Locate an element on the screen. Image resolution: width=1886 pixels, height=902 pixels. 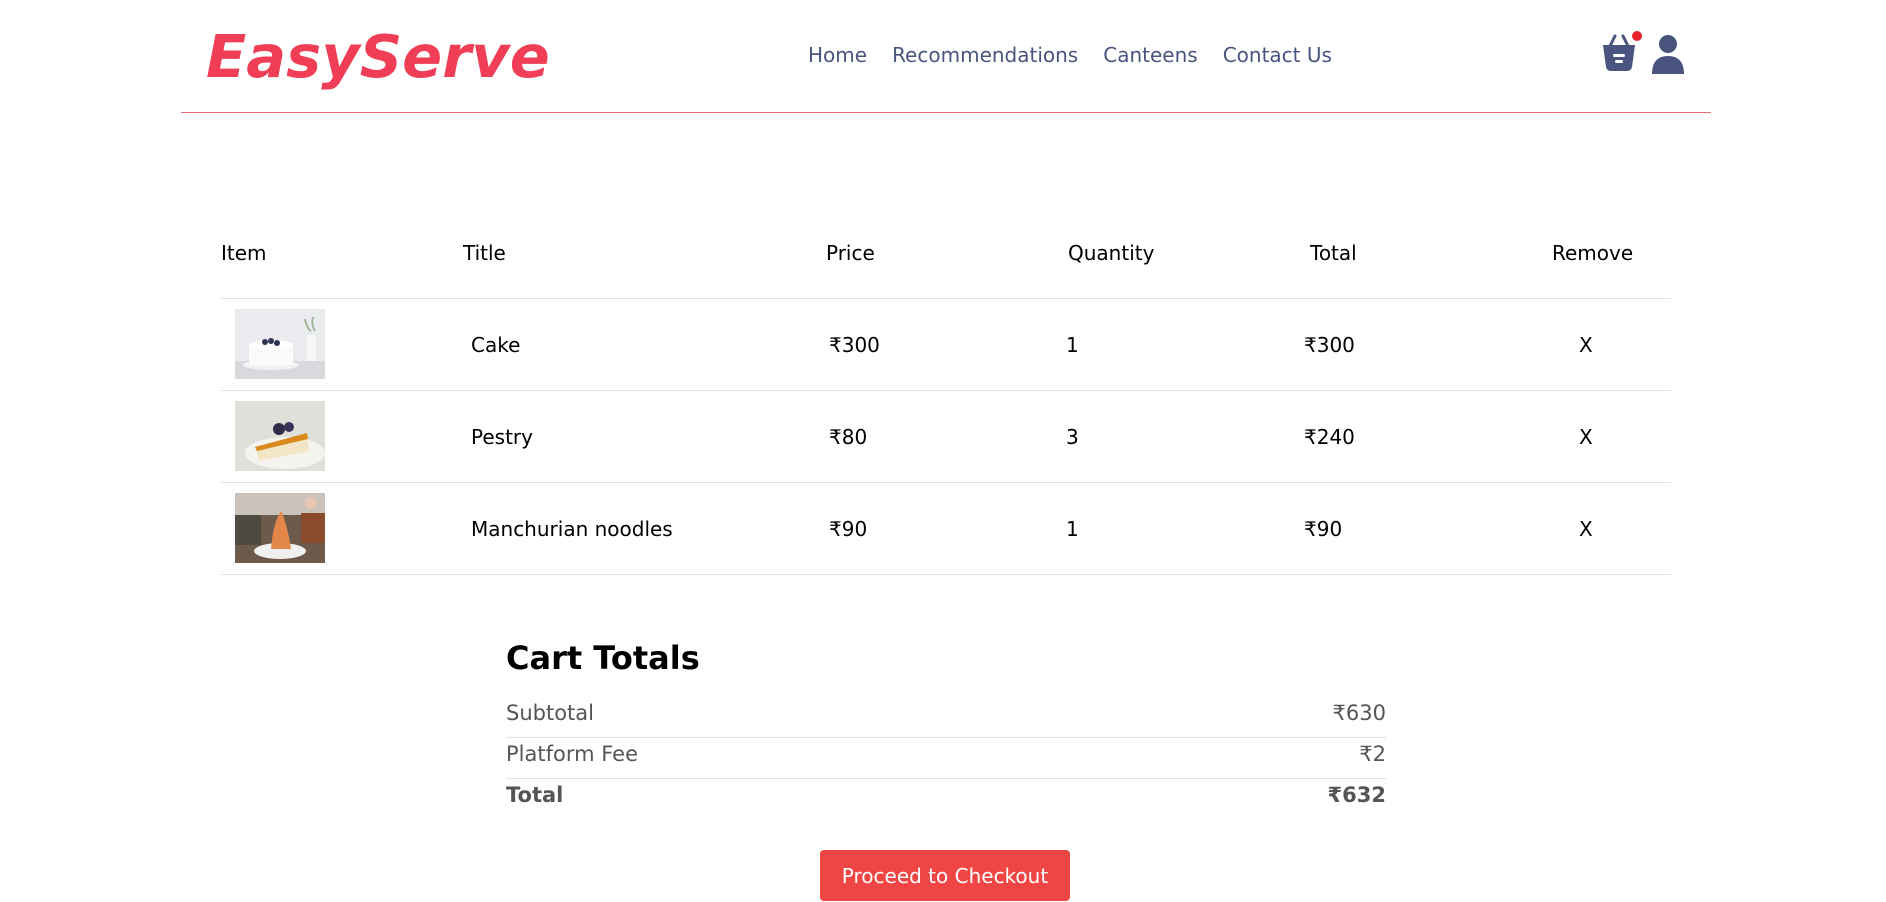
subtotal-label: Subtotal is located at coordinates (550, 713).